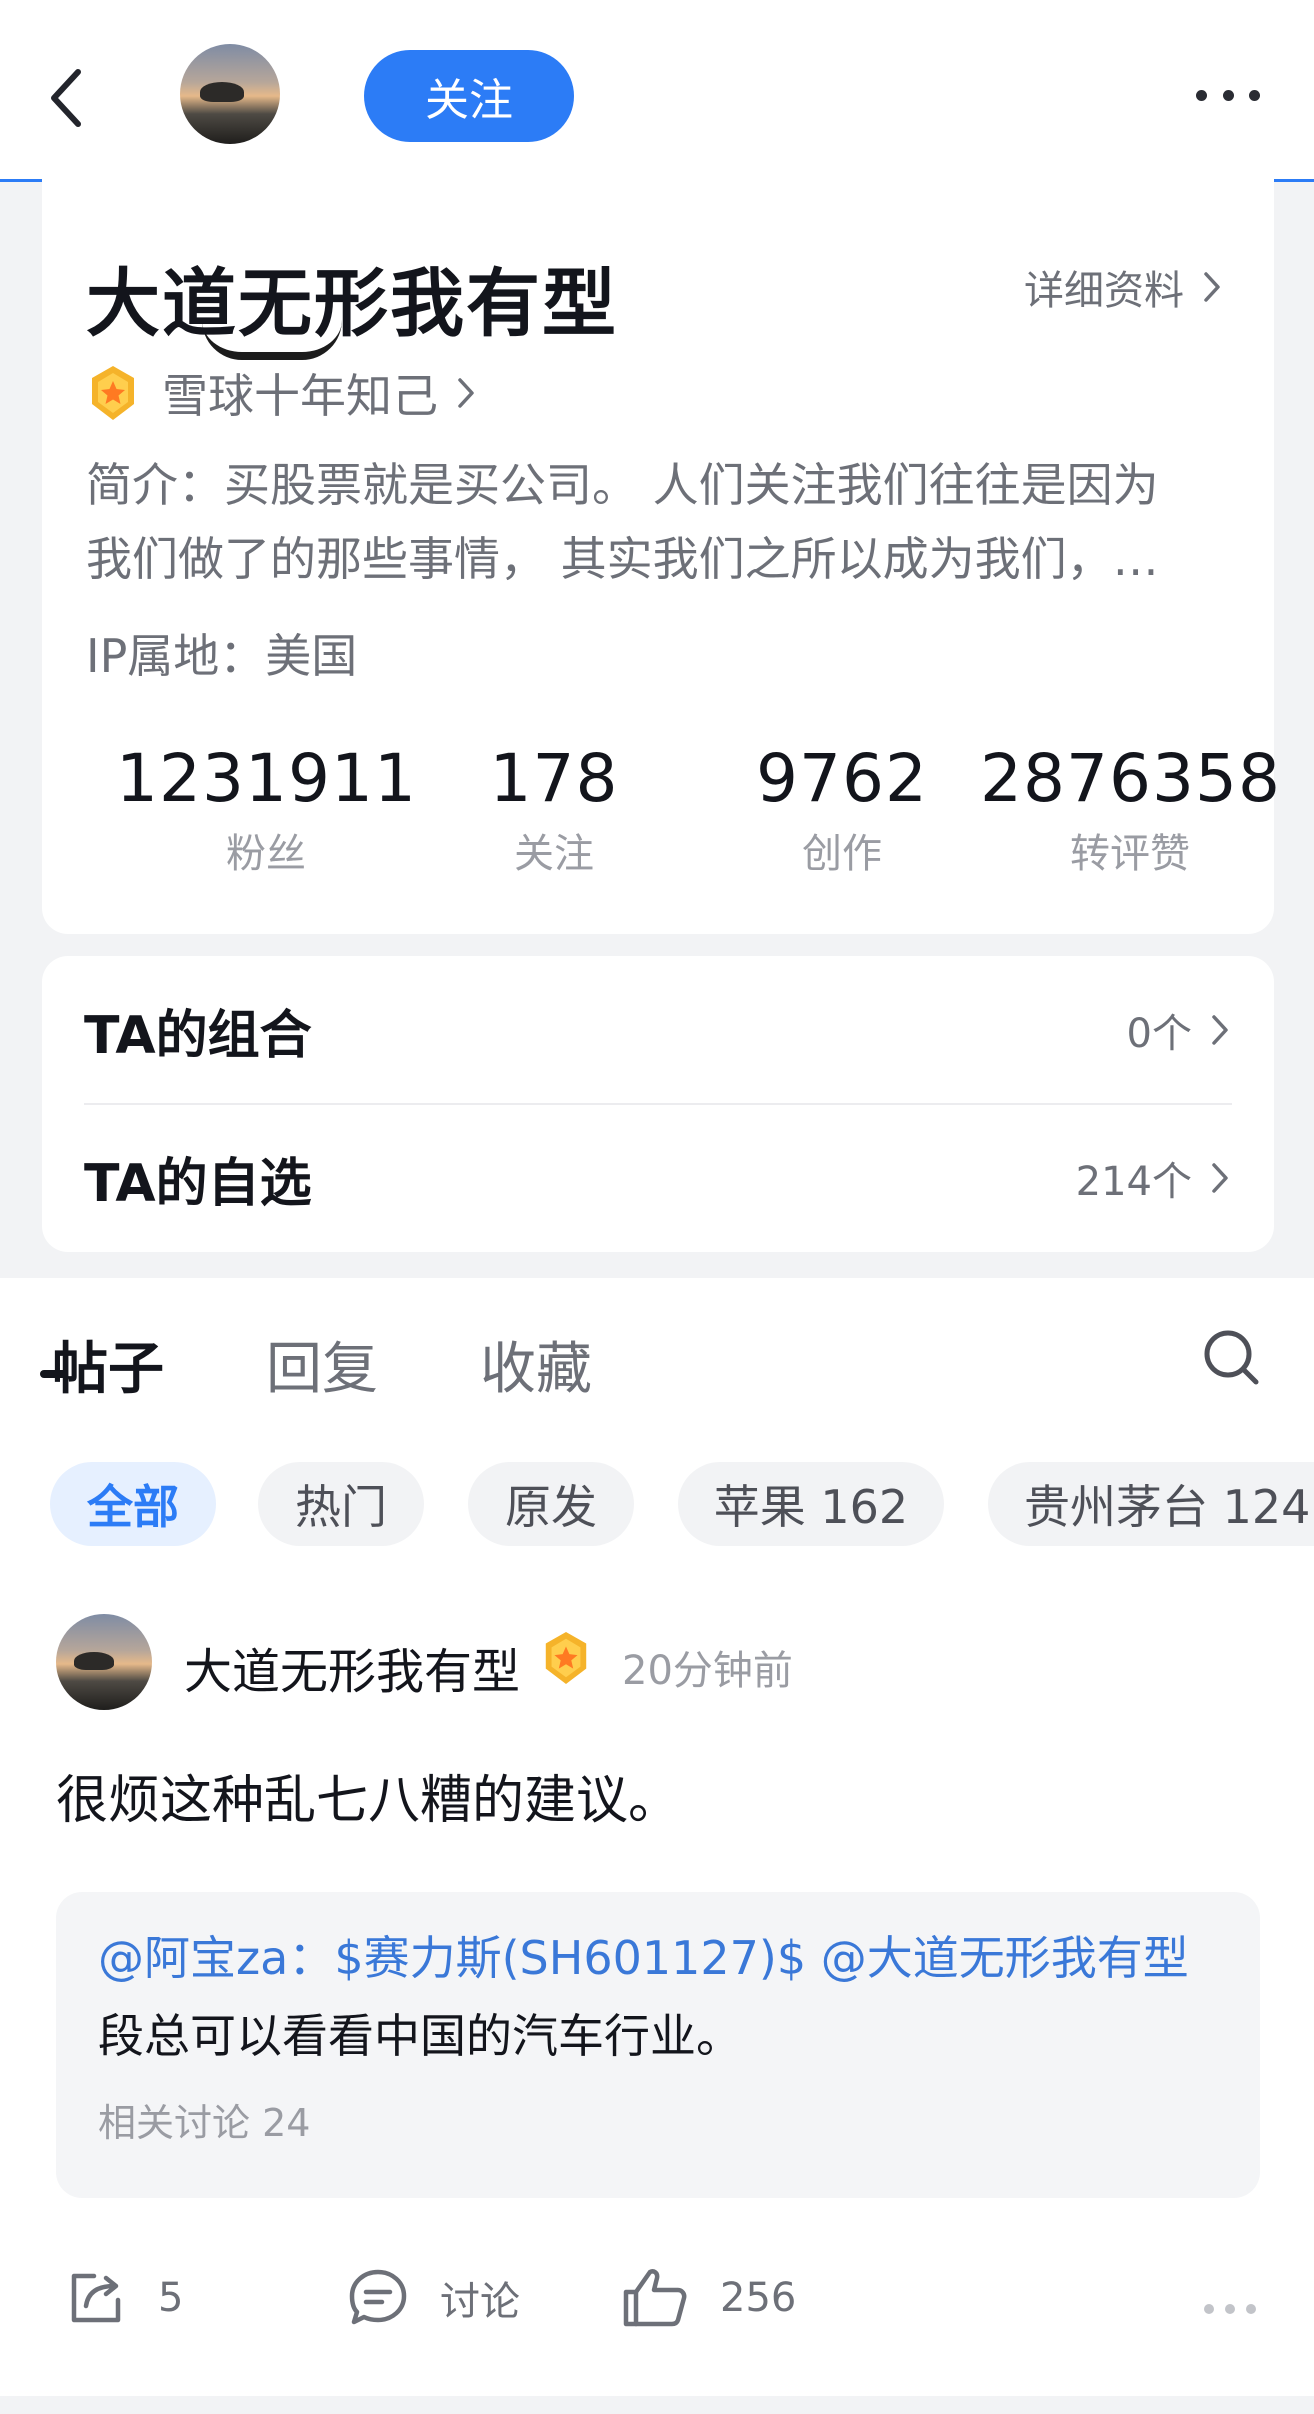 The image size is (1314, 2414). I want to click on comment-button: 讨论, so click(433, 2298).